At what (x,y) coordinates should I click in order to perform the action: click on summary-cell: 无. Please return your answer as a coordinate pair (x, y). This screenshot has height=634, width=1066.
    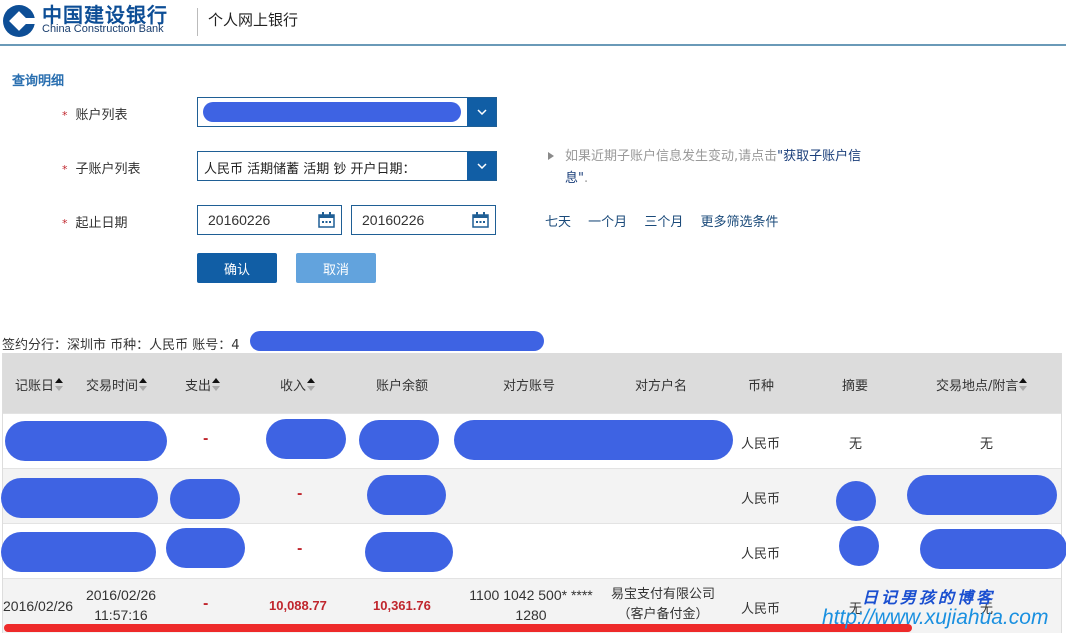
    Looking at the image, I should click on (856, 444).